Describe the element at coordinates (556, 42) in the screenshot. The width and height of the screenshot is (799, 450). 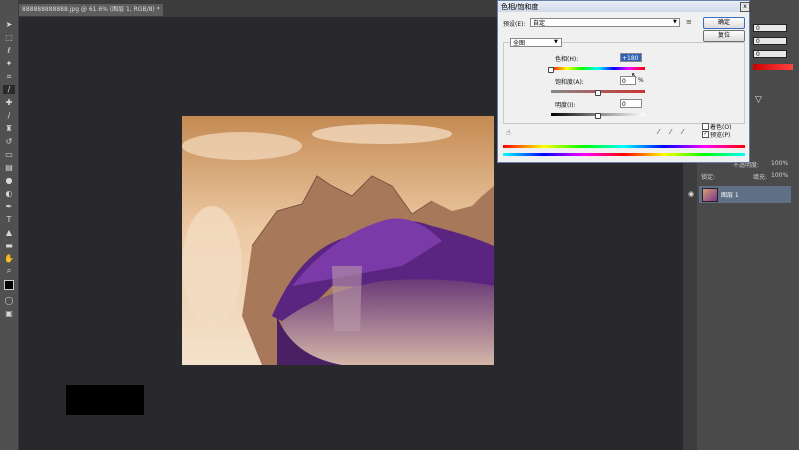
I see `edit-dropdown-icon: ▼` at that location.